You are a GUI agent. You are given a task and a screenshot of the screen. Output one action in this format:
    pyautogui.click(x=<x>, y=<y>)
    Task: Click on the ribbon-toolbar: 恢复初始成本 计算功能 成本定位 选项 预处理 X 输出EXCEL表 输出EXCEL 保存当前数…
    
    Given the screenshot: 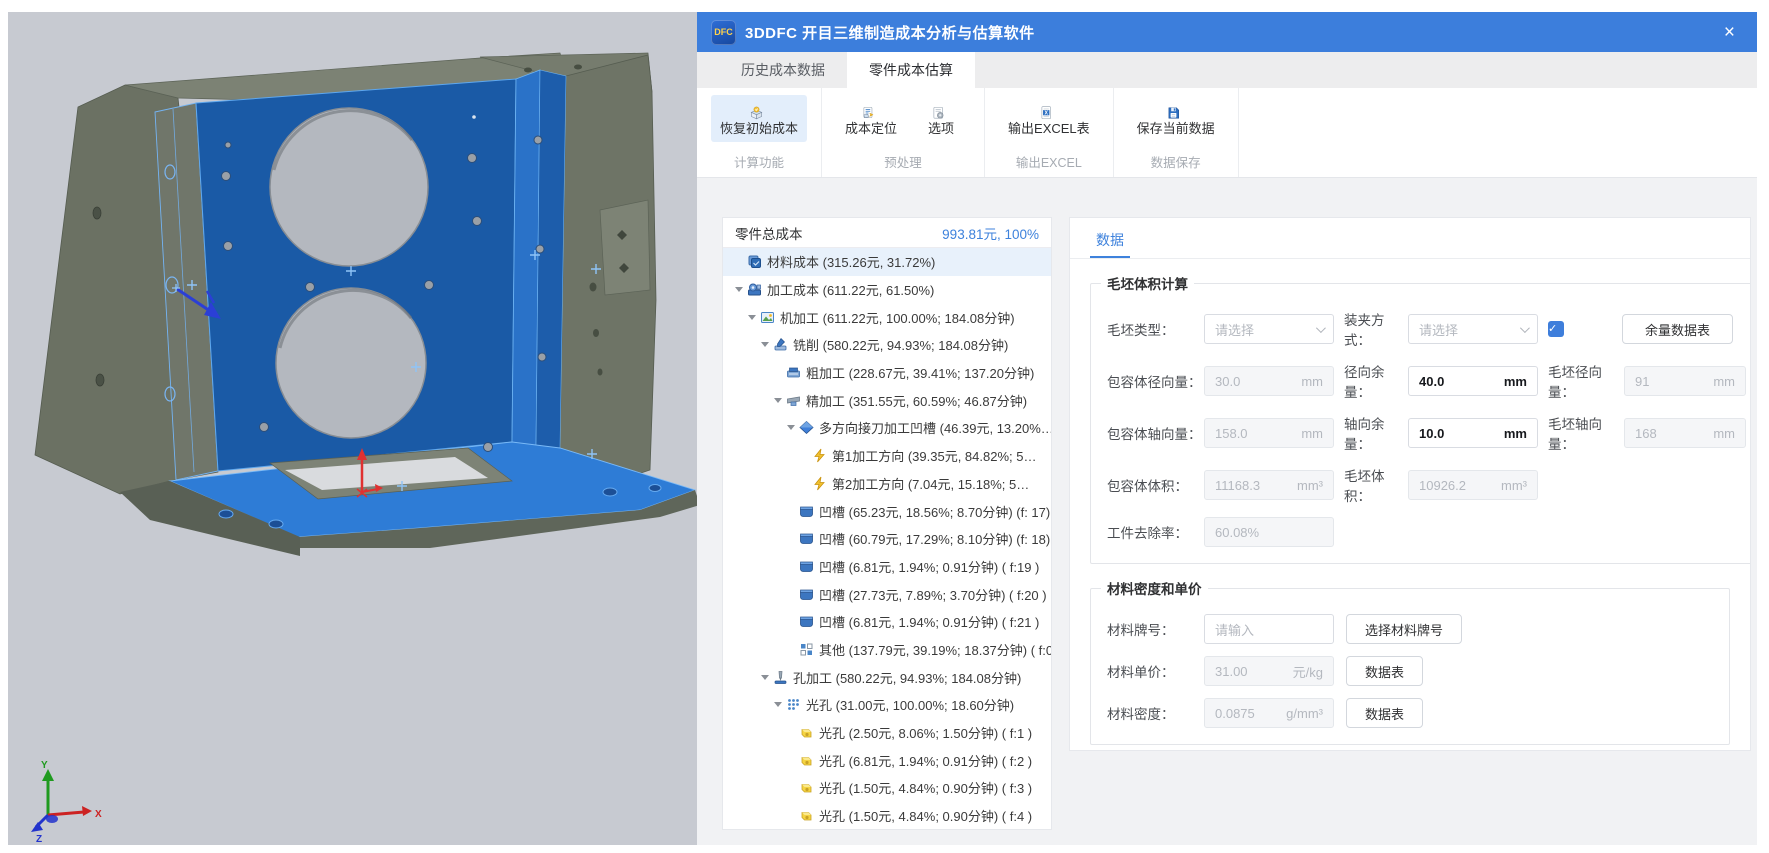 What is the action you would take?
    pyautogui.click(x=1227, y=133)
    